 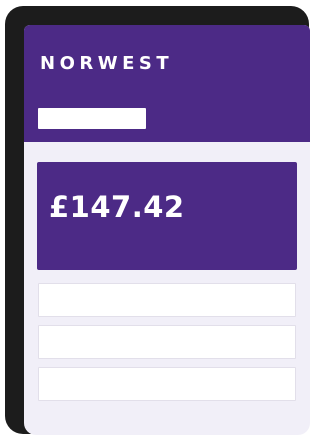 I want to click on header-placeholder-bar, so click(x=92, y=118).